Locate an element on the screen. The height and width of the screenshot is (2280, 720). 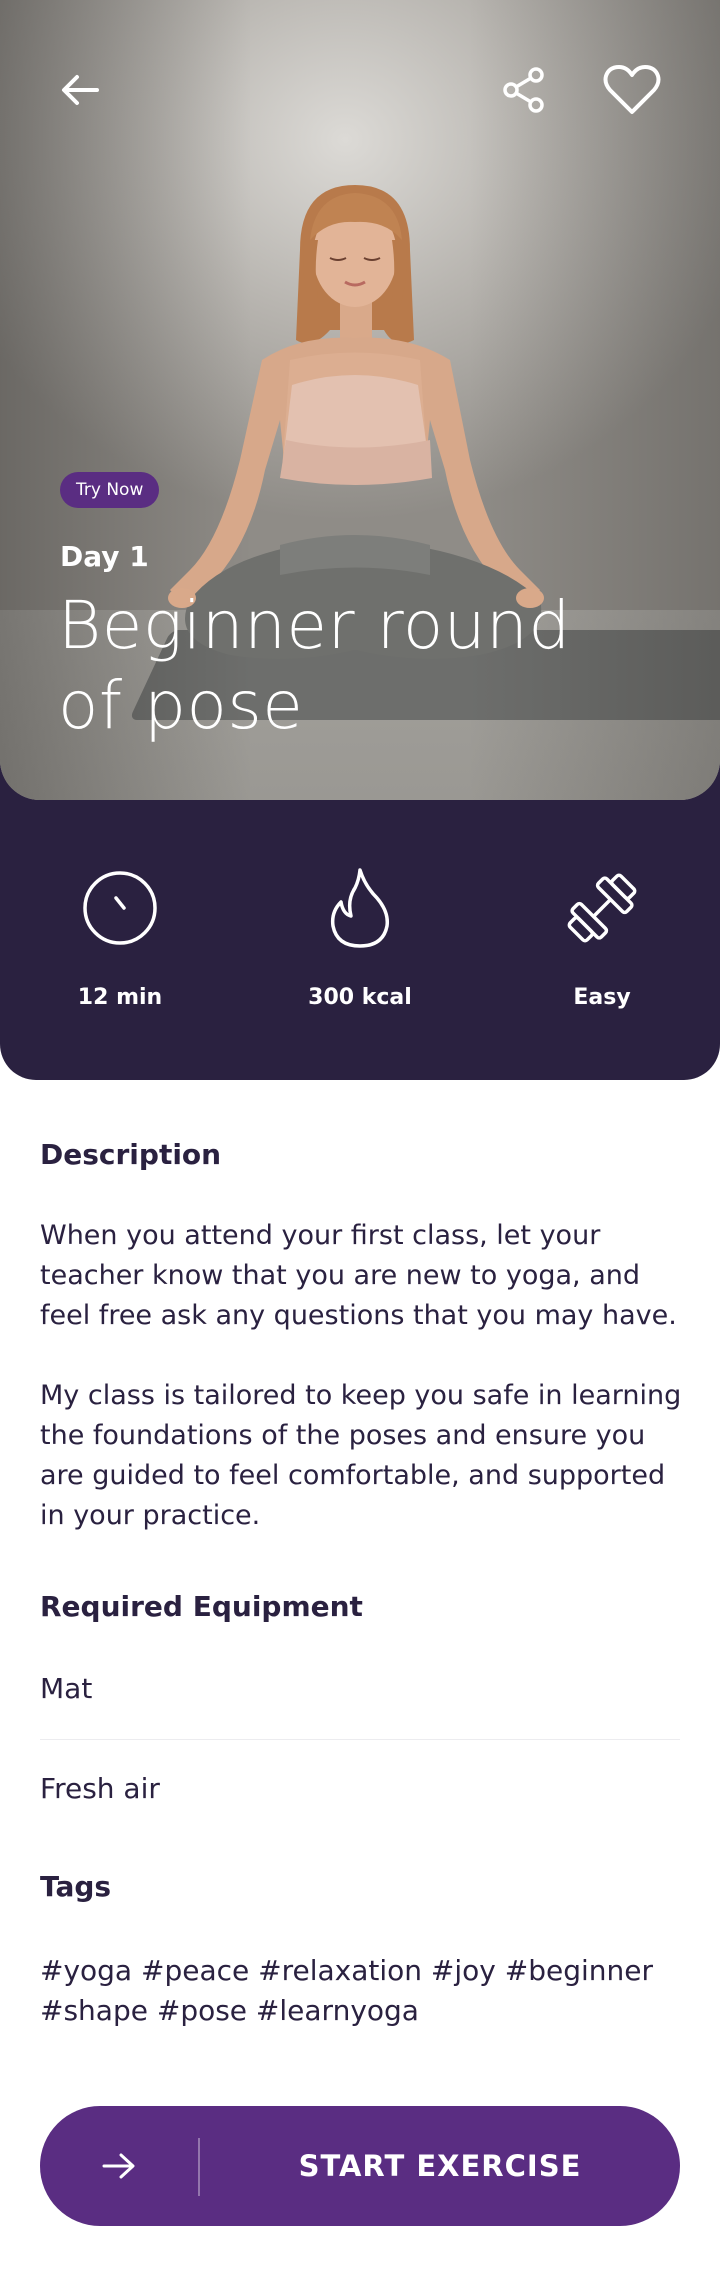
description-heading: Description is located at coordinates (131, 1154).